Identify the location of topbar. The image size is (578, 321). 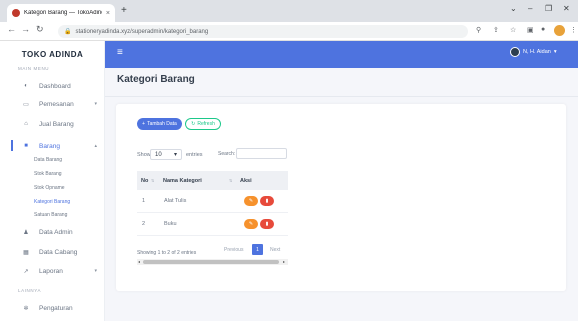
(341, 54).